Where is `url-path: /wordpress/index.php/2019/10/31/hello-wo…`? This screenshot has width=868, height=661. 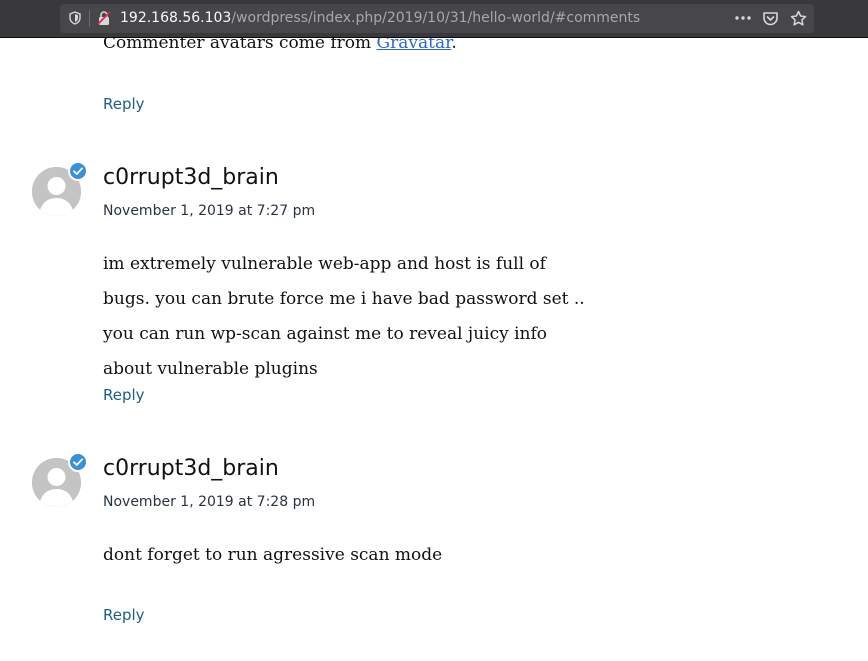
url-path: /wordpress/index.php/2019/10/31/hello-wo… is located at coordinates (436, 18).